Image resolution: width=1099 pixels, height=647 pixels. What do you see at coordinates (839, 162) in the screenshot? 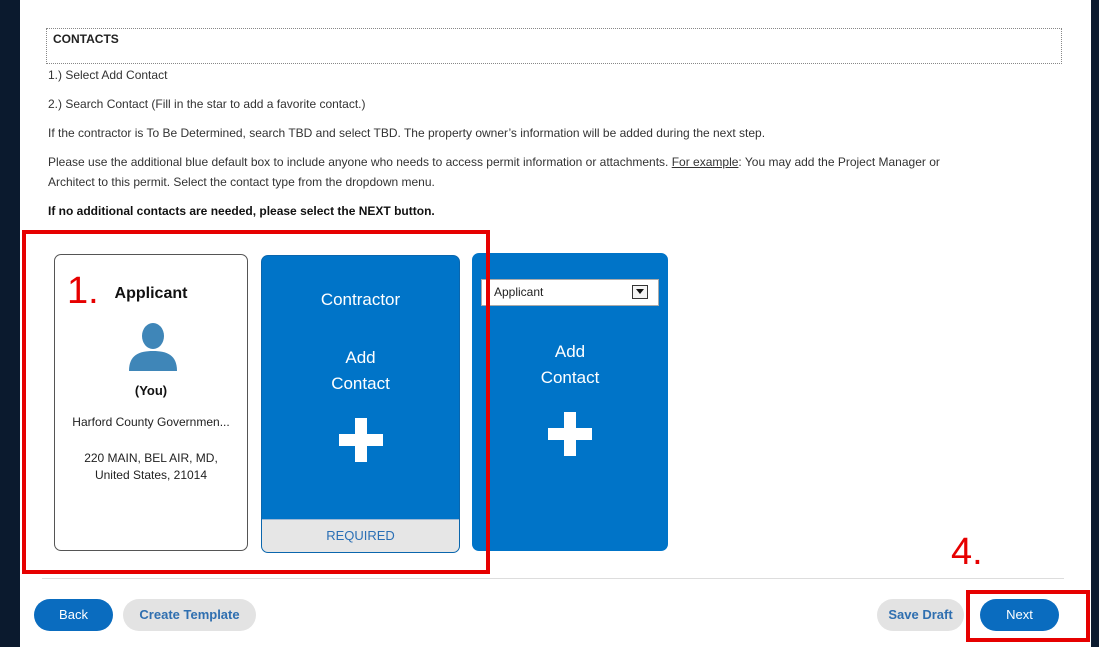
I see `instruction-extra-text-post: : You may add the Project Manager or` at bounding box center [839, 162].